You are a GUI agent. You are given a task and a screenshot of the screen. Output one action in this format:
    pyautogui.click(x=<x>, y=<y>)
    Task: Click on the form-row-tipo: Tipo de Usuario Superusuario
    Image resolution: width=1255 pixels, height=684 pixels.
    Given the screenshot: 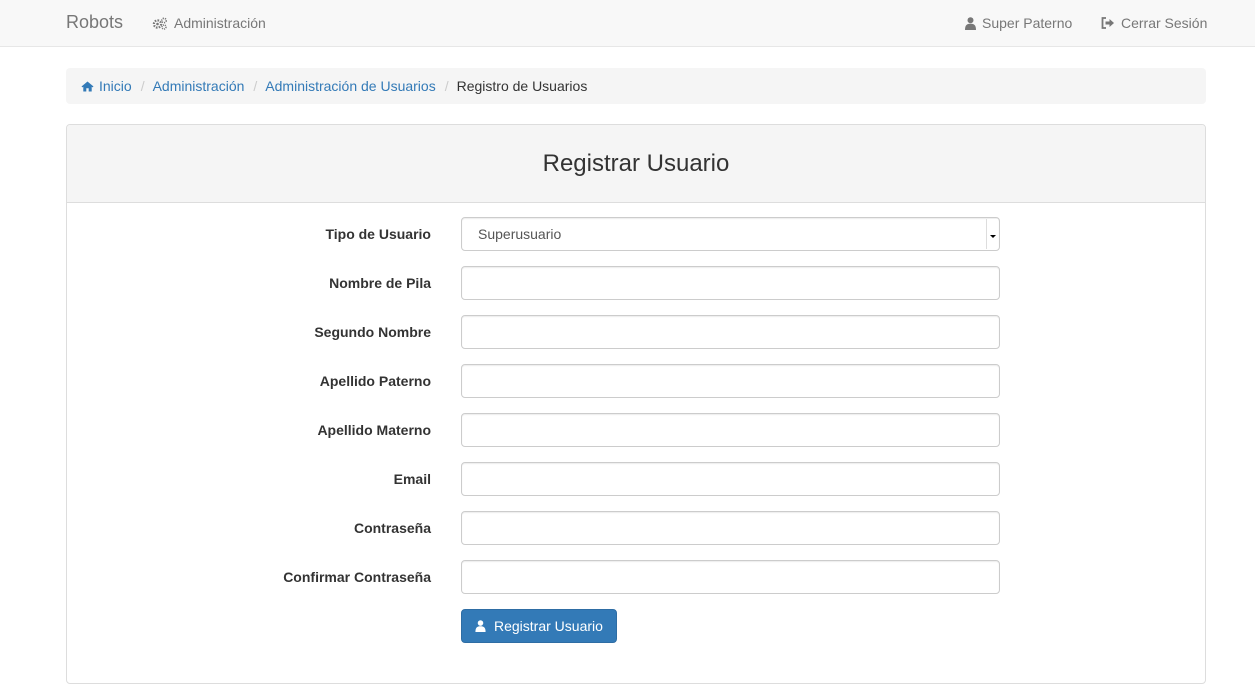 What is the action you would take?
    pyautogui.click(x=636, y=241)
    